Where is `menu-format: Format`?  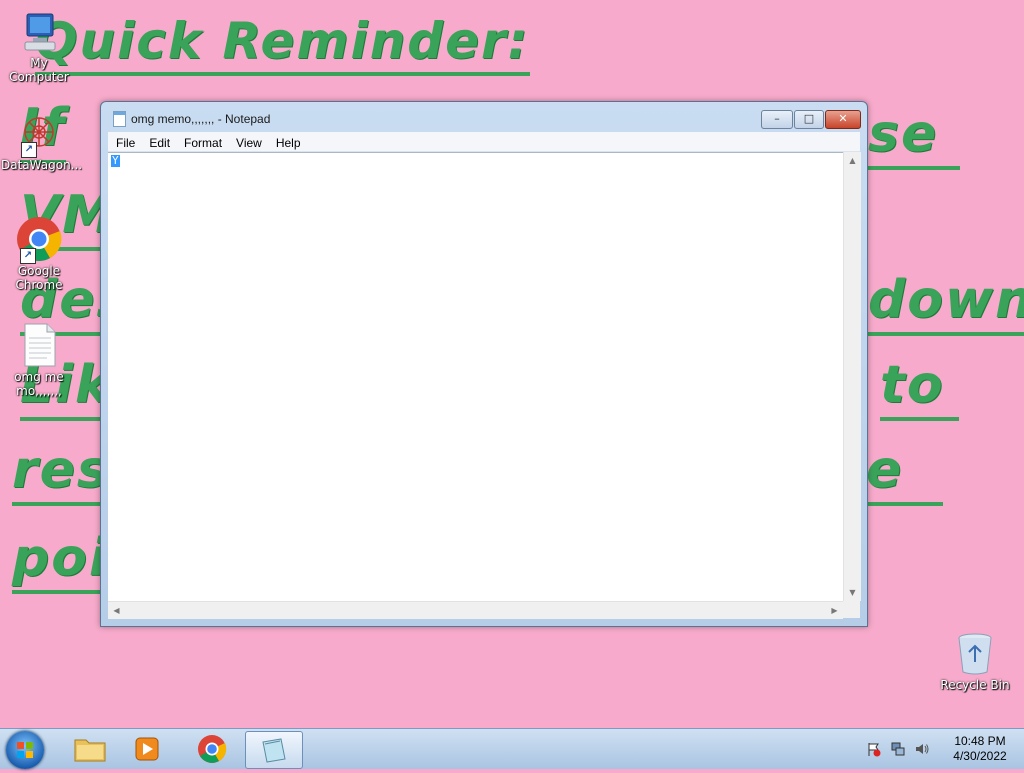 menu-format: Format is located at coordinates (202, 142).